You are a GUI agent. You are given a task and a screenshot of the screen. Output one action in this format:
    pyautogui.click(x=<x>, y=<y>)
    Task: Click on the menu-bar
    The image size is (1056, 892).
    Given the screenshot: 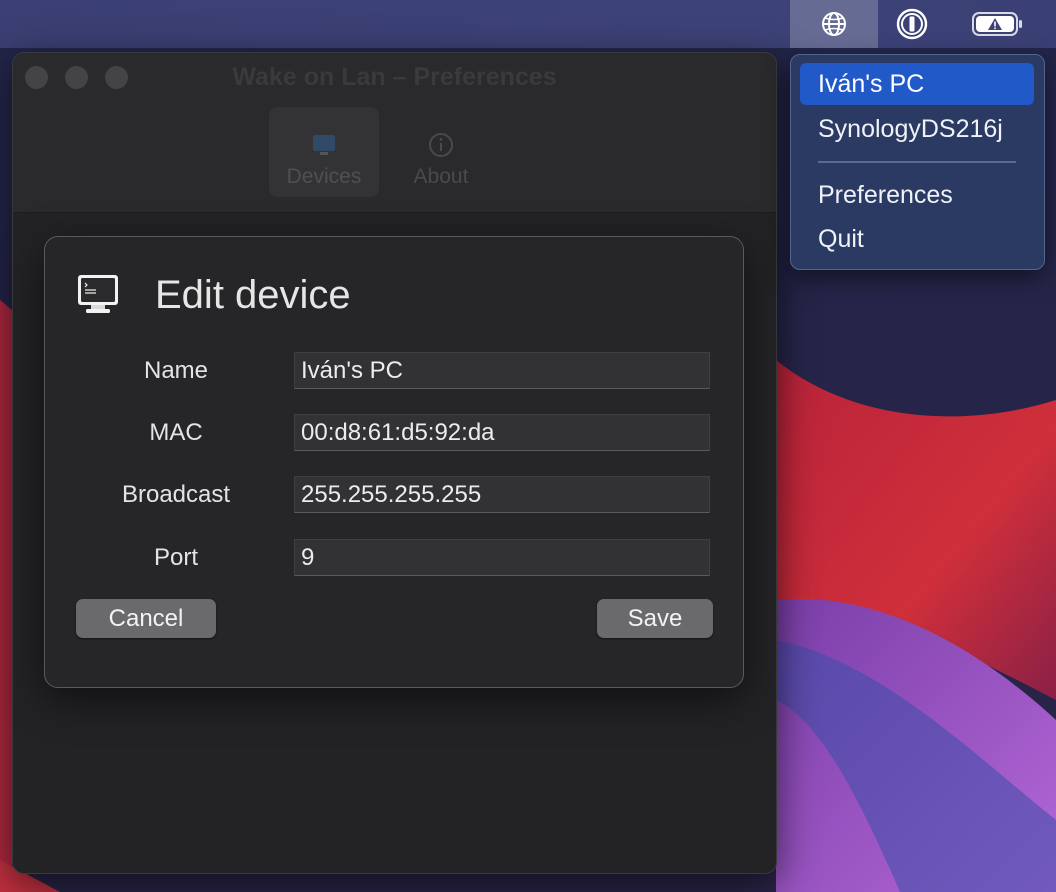 What is the action you would take?
    pyautogui.click(x=528, y=24)
    